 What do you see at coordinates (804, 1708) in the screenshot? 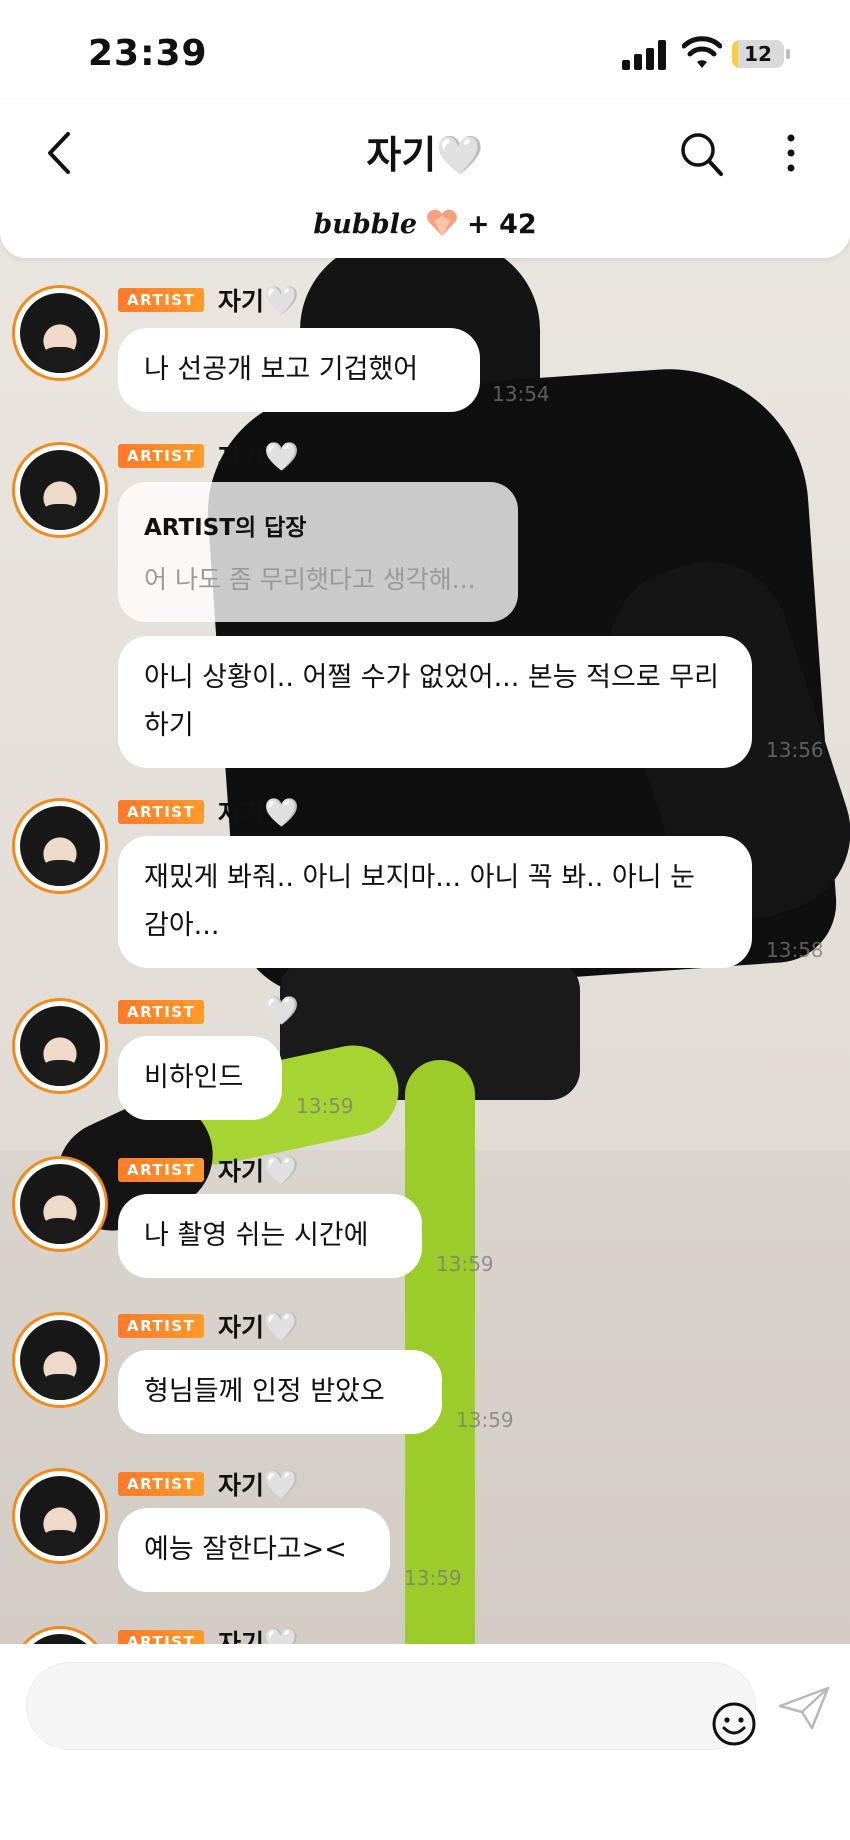
I see `send-icon` at bounding box center [804, 1708].